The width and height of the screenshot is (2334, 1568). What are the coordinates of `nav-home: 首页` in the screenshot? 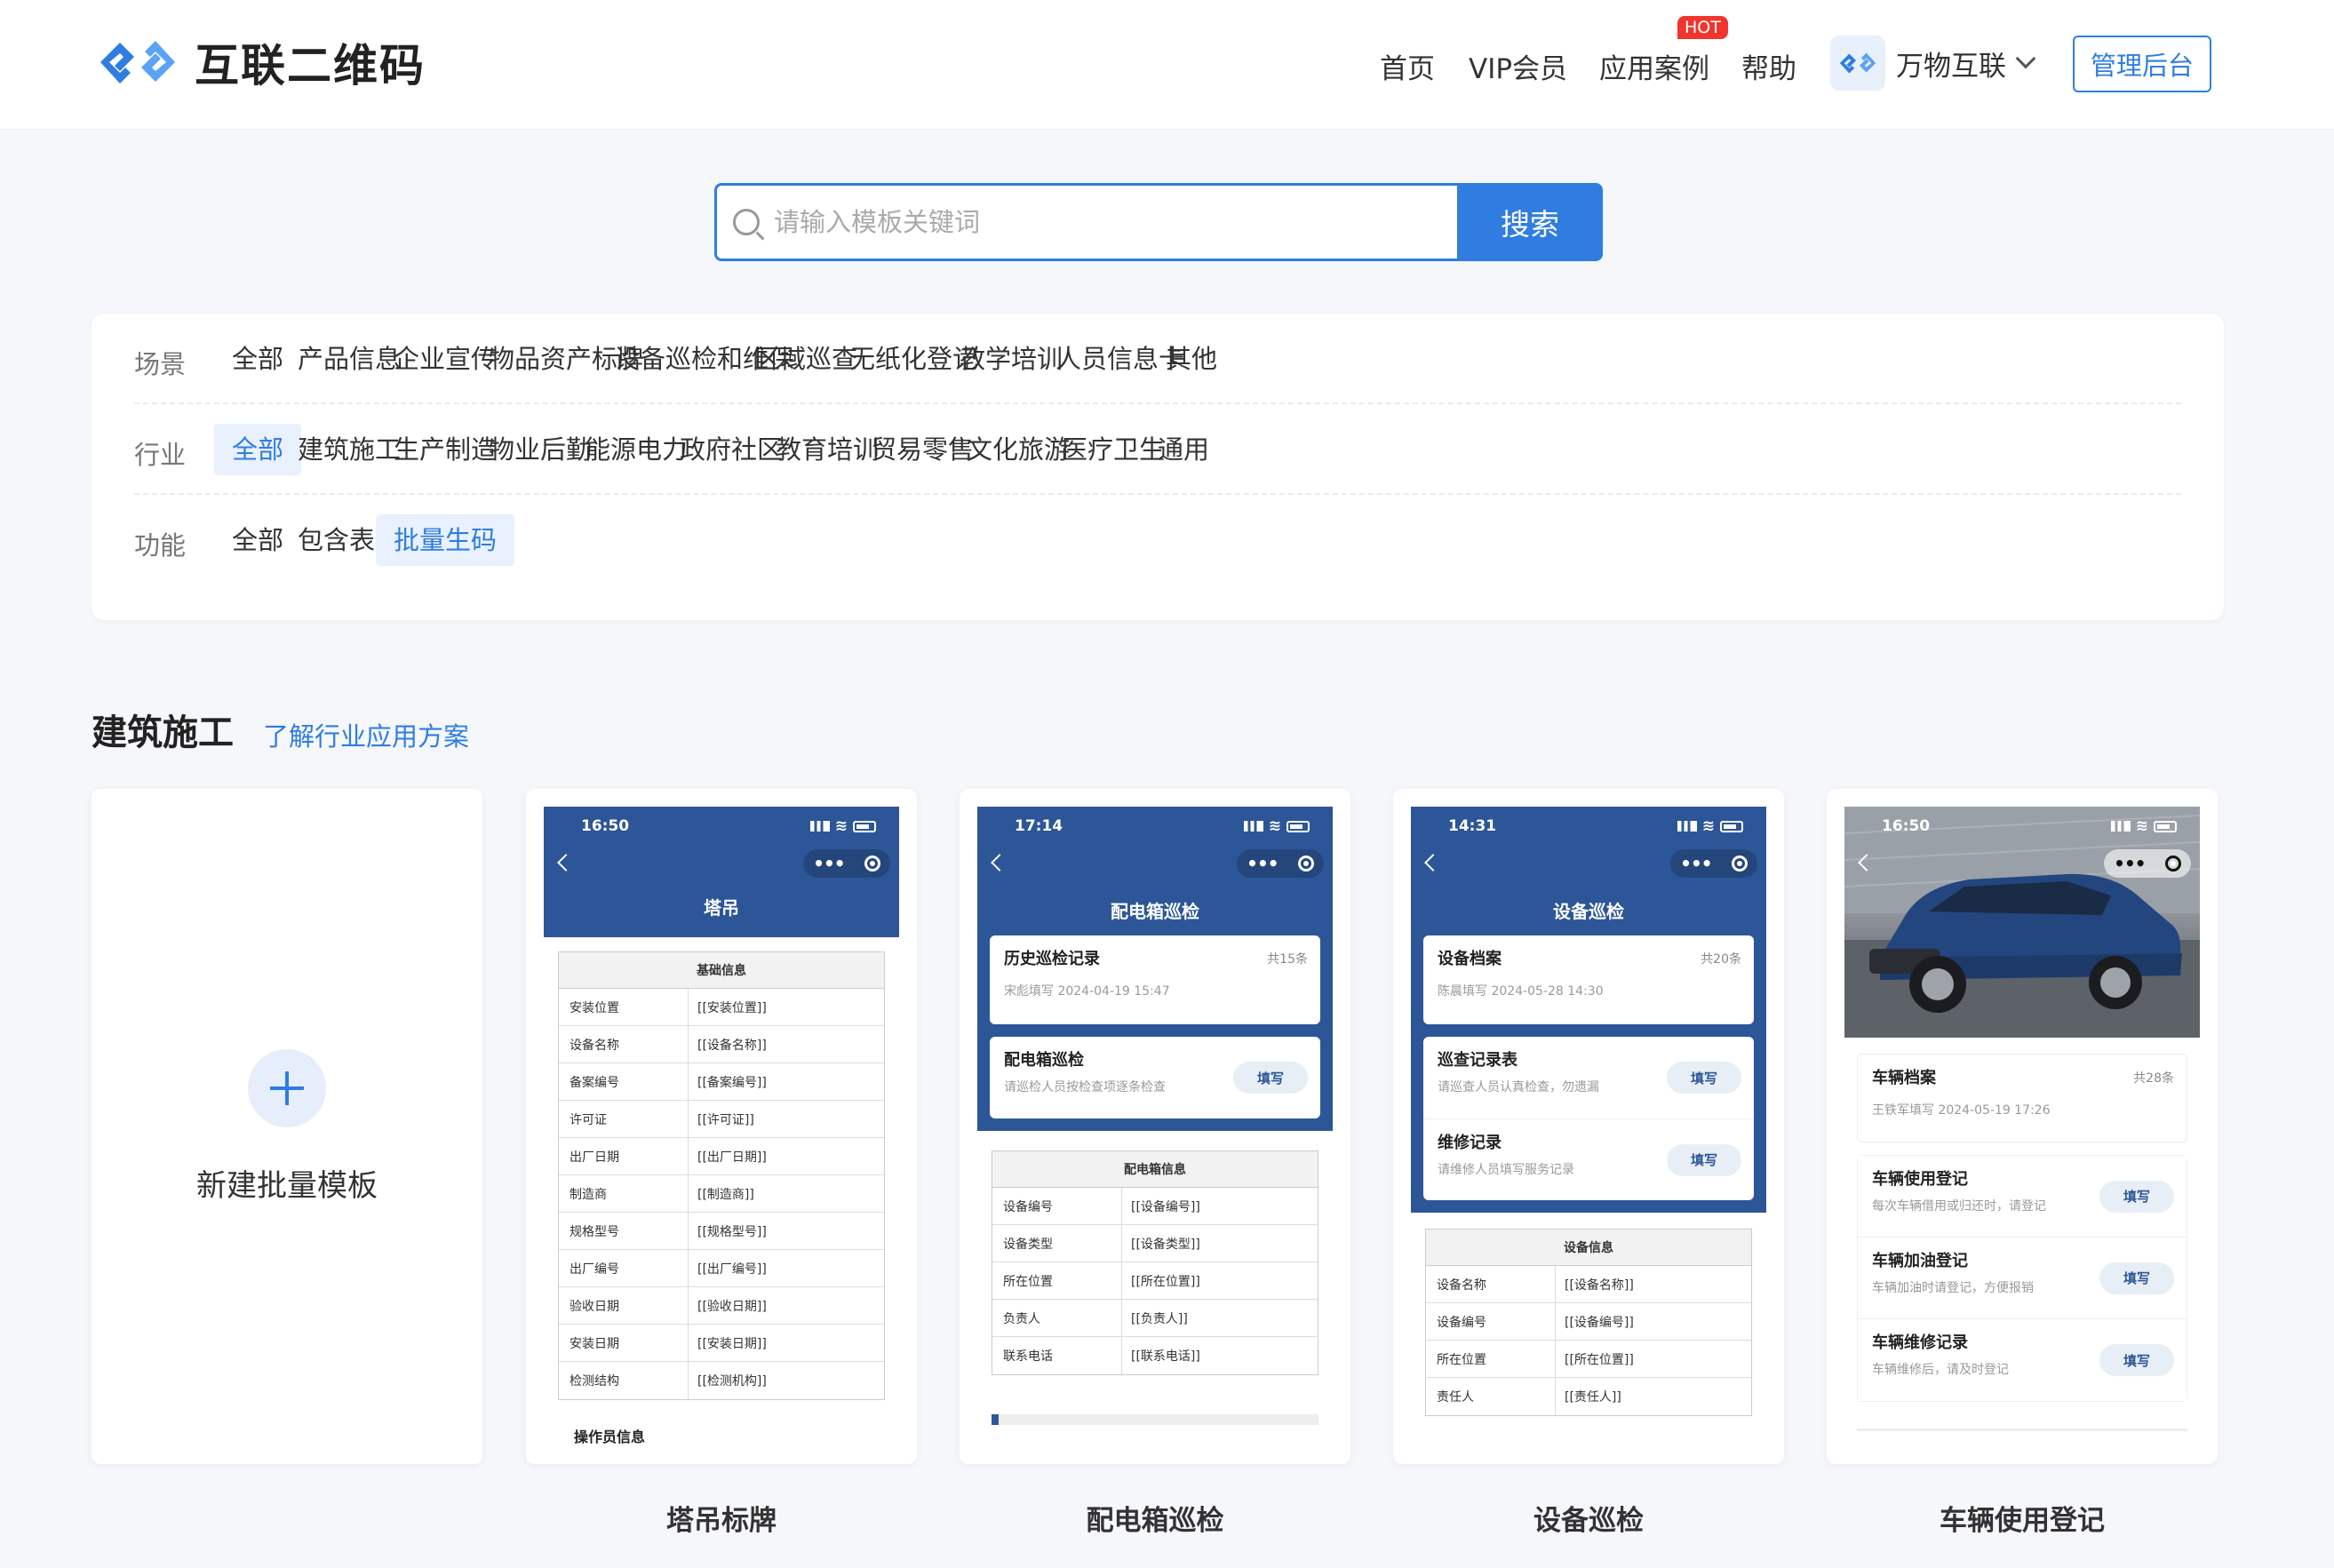 It's located at (1407, 66).